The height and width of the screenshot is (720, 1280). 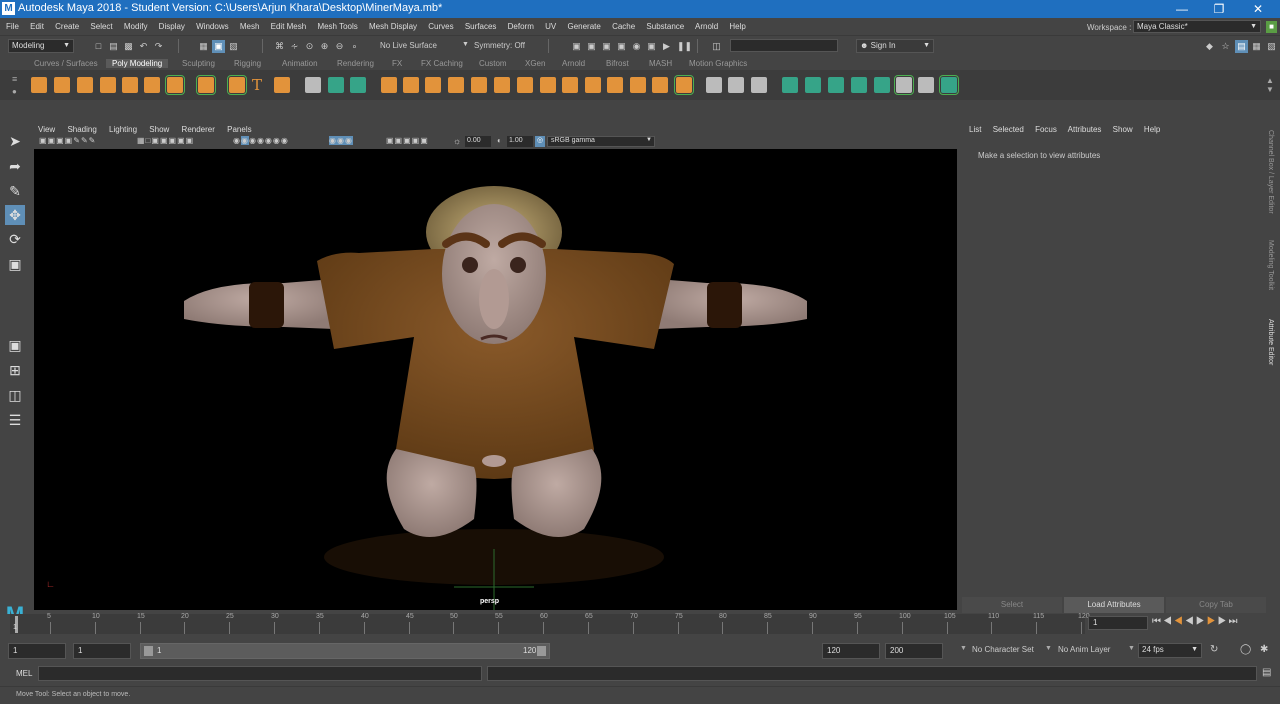 What do you see at coordinates (535, 63) in the screenshot?
I see `shelf-tab-xgen: XGen` at bounding box center [535, 63].